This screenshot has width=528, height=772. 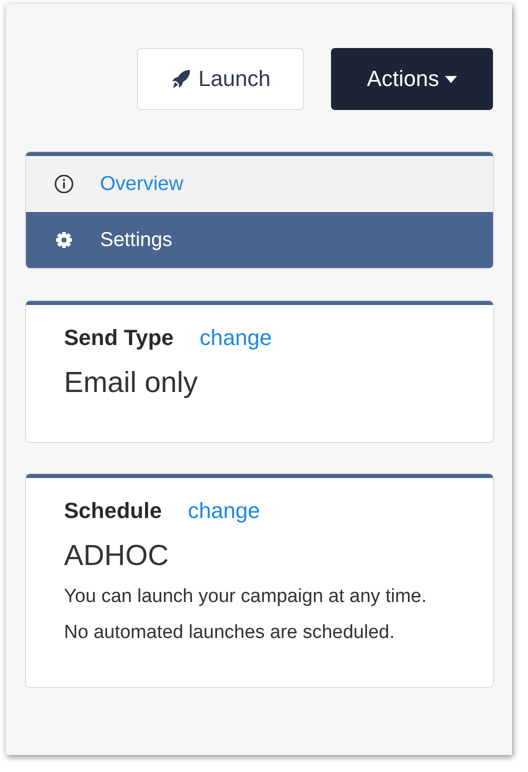 What do you see at coordinates (117, 556) in the screenshot?
I see `card-value: ADHOC` at bounding box center [117, 556].